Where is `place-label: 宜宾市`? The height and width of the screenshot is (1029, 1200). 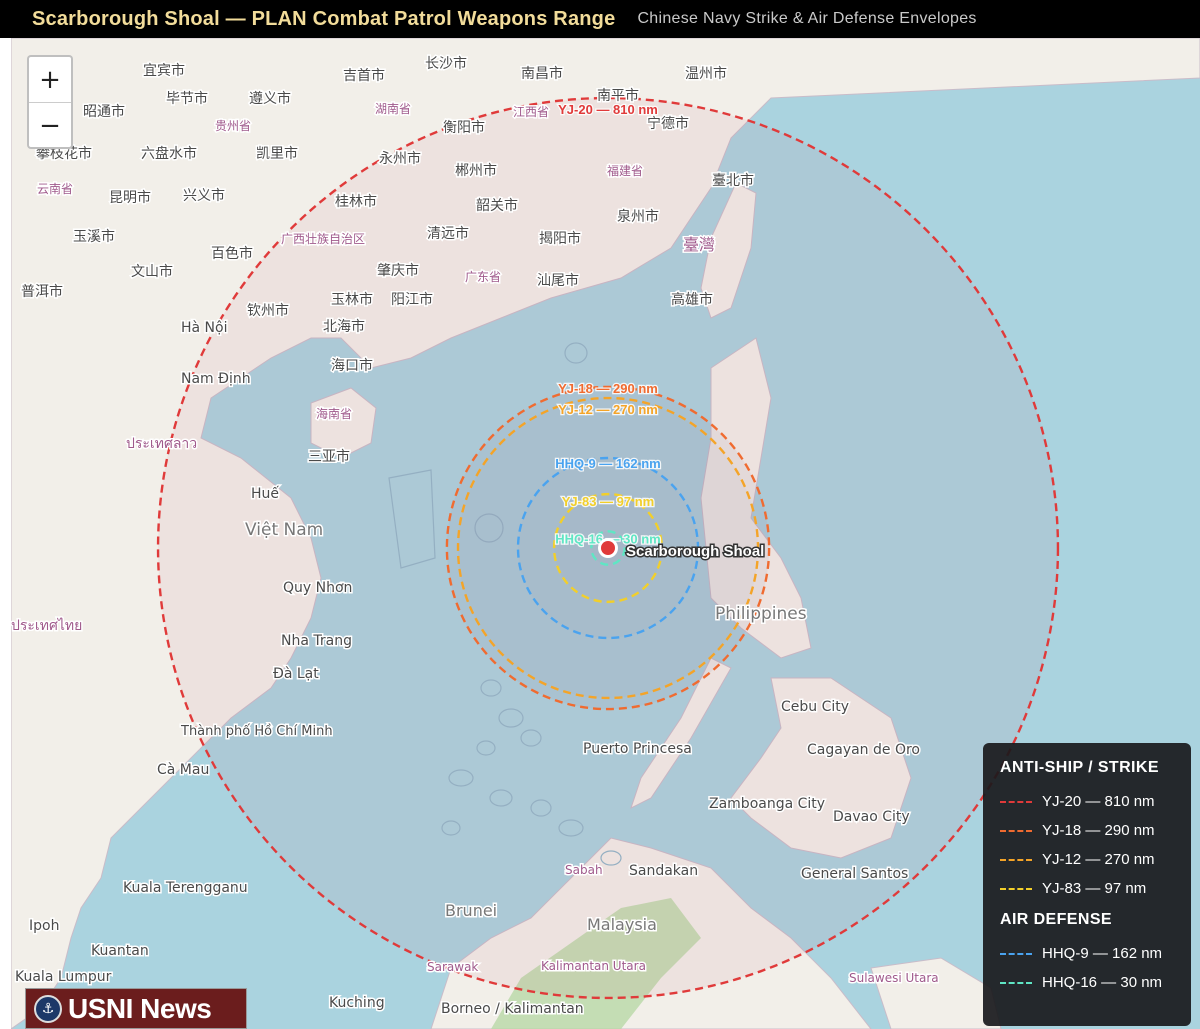
place-label: 宜宾市 is located at coordinates (164, 70).